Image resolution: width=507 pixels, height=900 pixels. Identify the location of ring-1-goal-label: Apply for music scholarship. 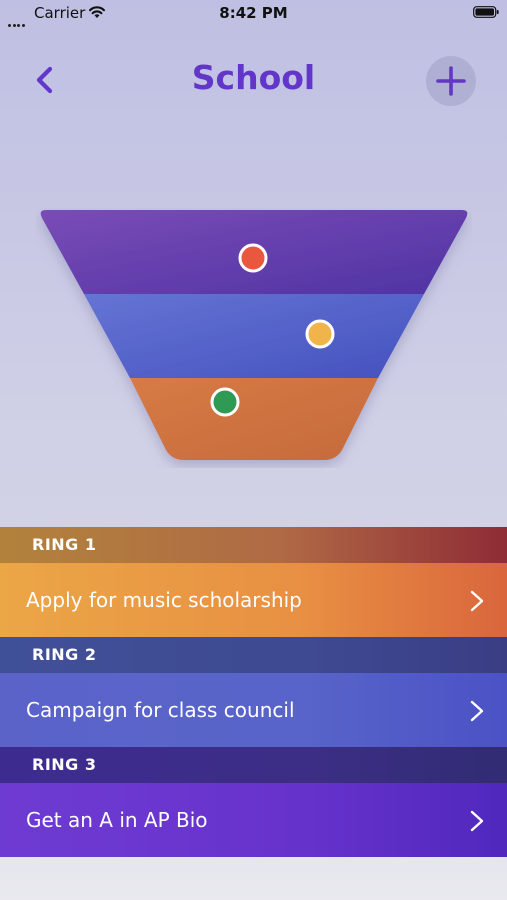
(164, 600).